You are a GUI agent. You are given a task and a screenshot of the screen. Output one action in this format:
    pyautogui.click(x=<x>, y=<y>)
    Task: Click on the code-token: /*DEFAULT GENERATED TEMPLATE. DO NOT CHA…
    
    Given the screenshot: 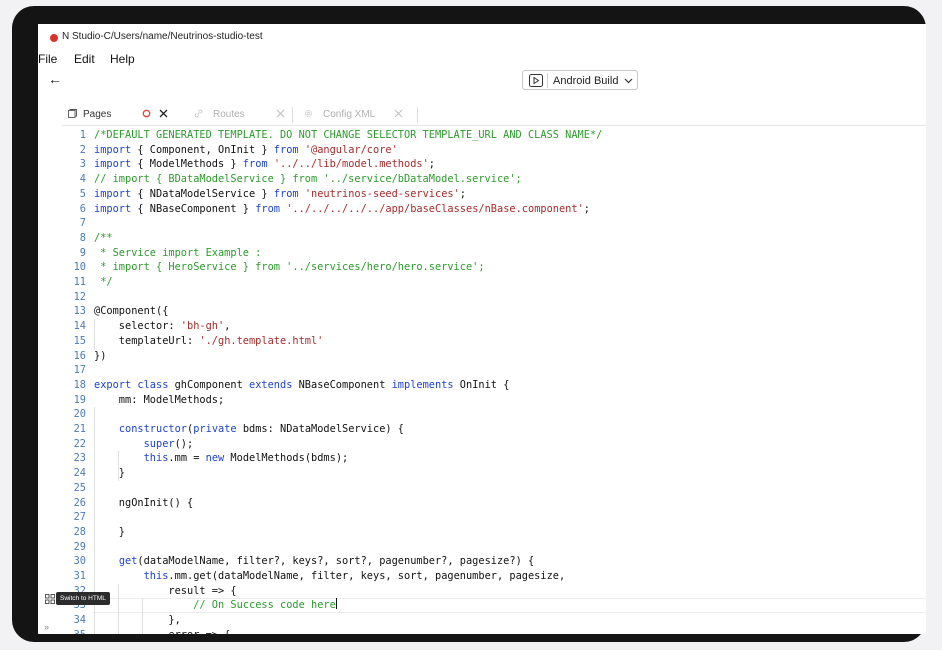 What is the action you would take?
    pyautogui.click(x=348, y=135)
    